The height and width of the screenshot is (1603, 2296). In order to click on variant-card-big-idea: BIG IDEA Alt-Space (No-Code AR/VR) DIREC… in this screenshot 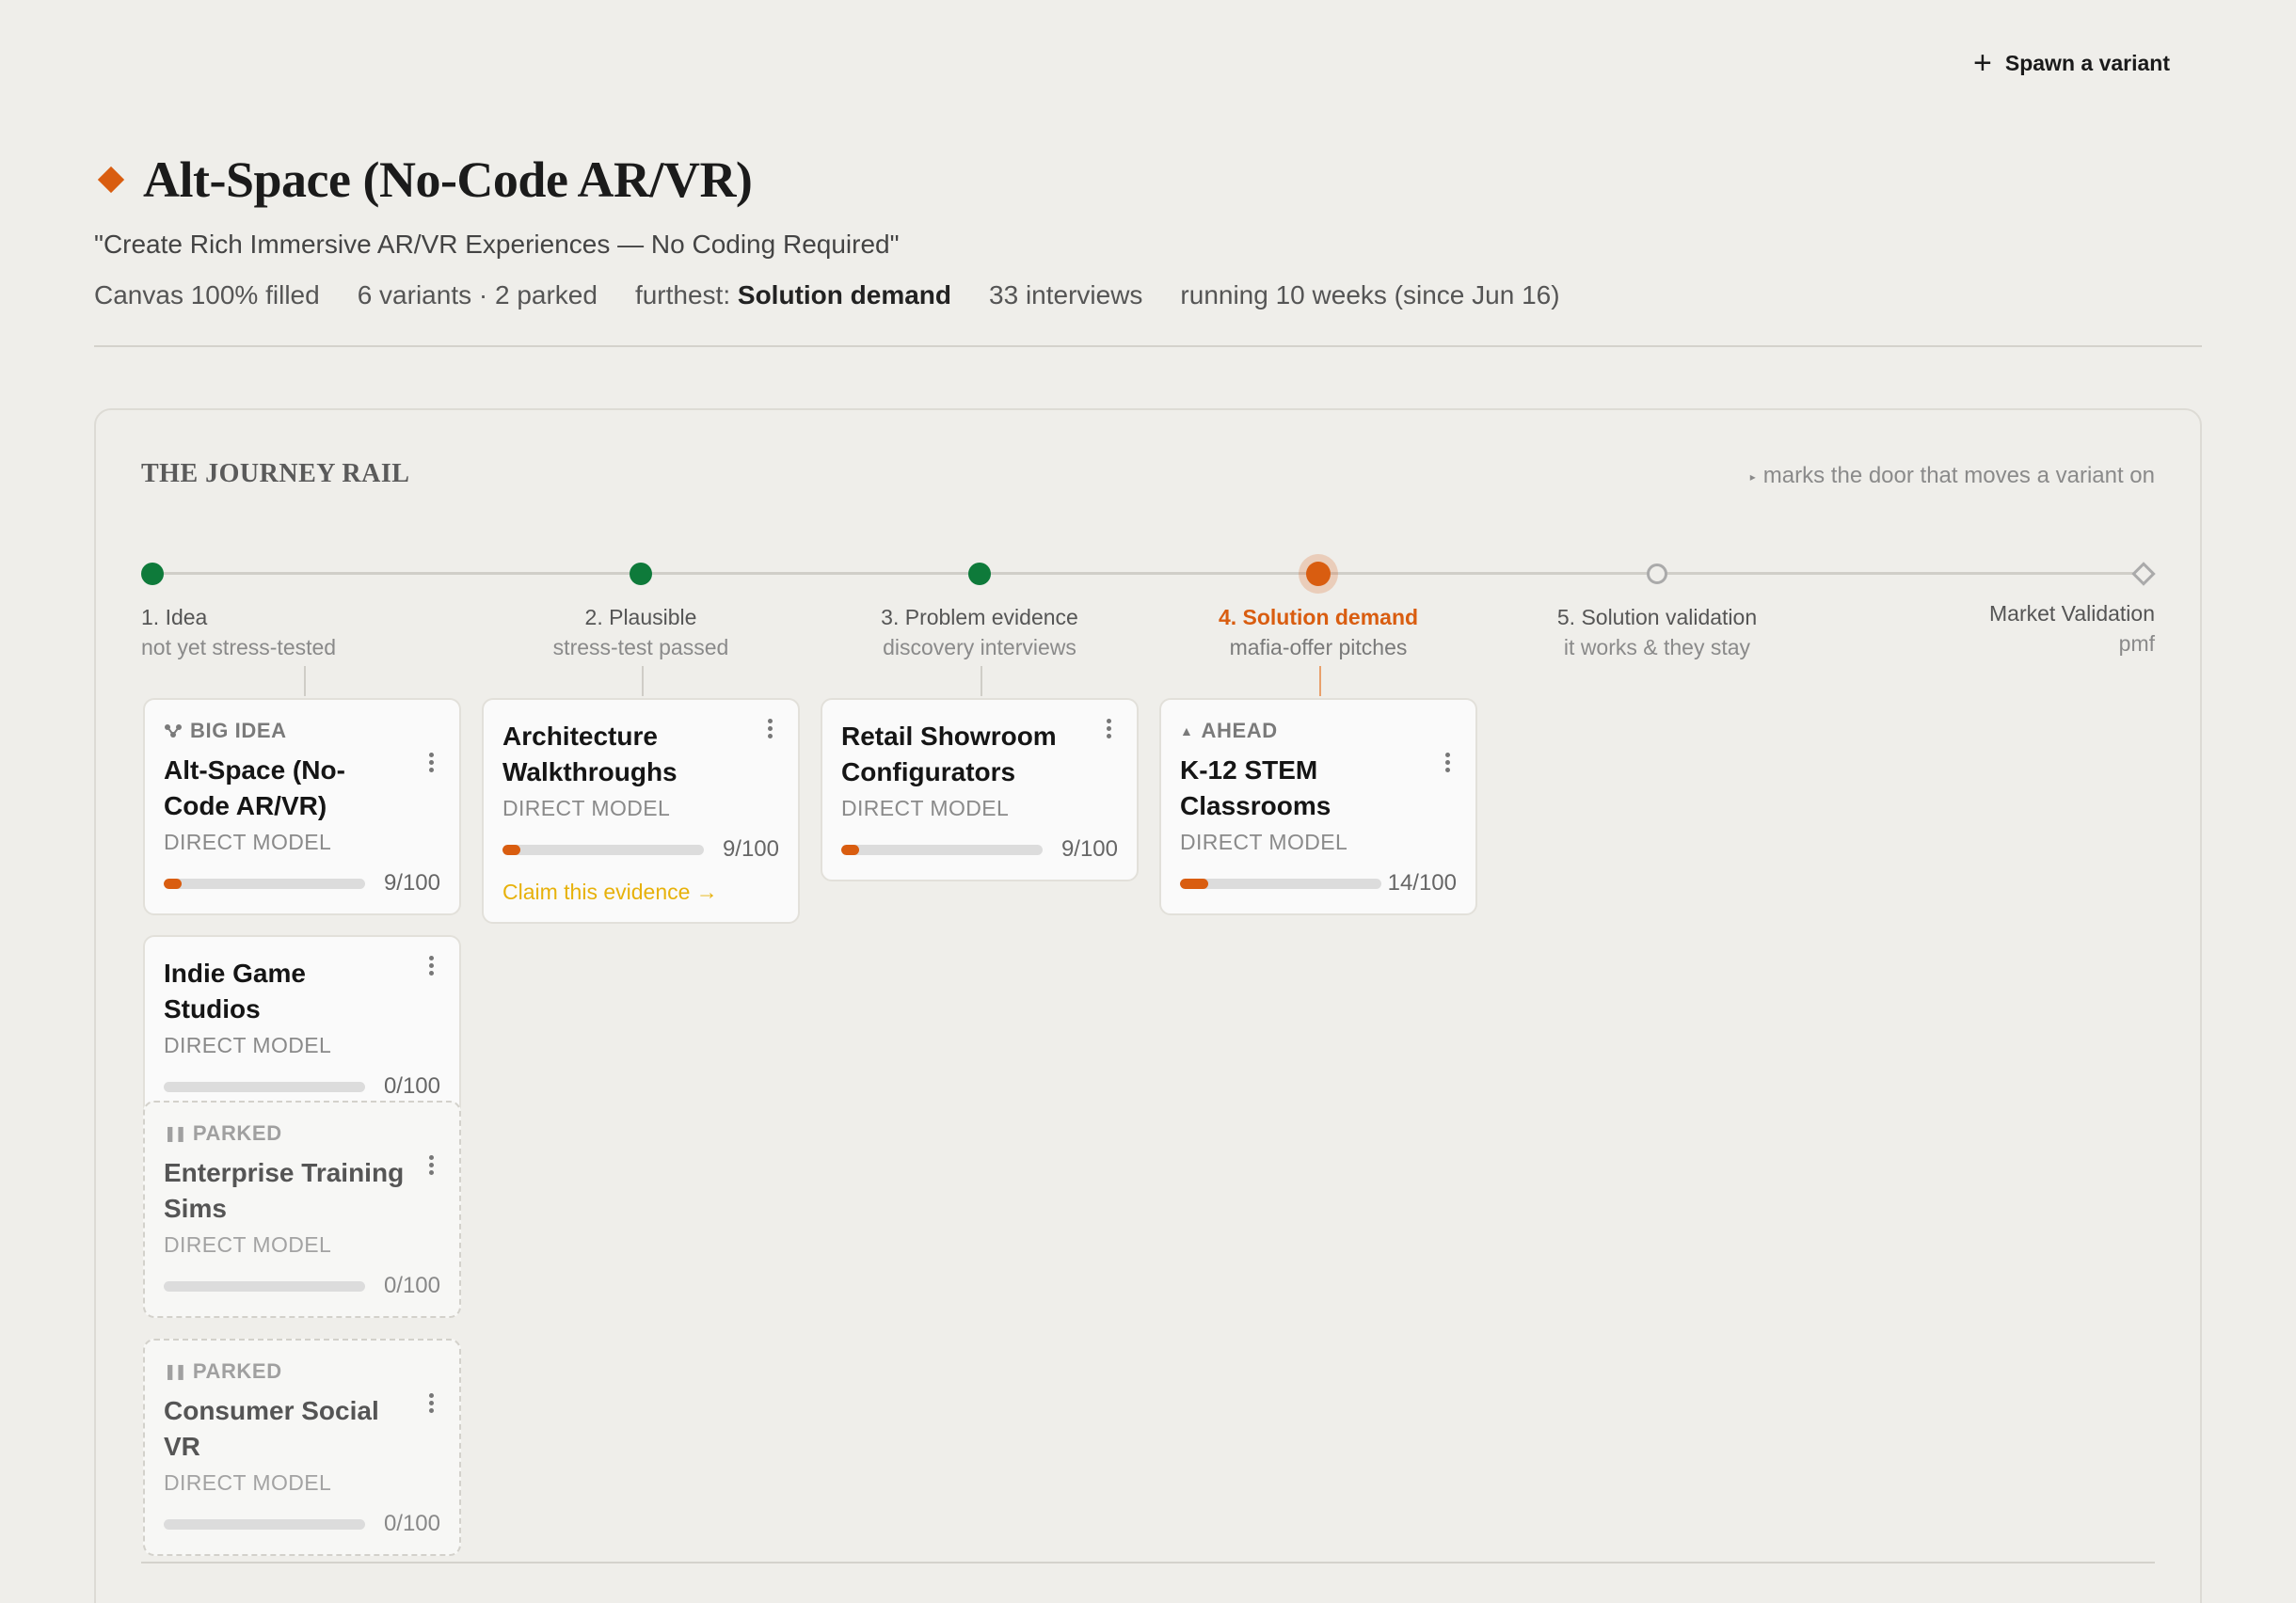, I will do `click(302, 806)`.